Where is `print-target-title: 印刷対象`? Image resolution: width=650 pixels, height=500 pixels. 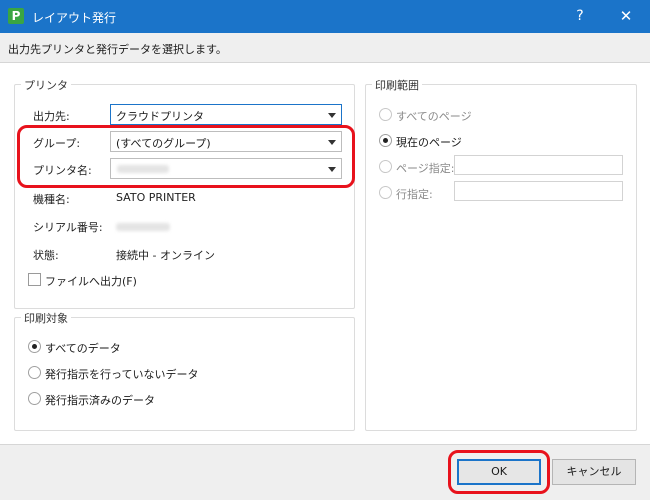 print-target-title: 印刷対象 is located at coordinates (46, 318).